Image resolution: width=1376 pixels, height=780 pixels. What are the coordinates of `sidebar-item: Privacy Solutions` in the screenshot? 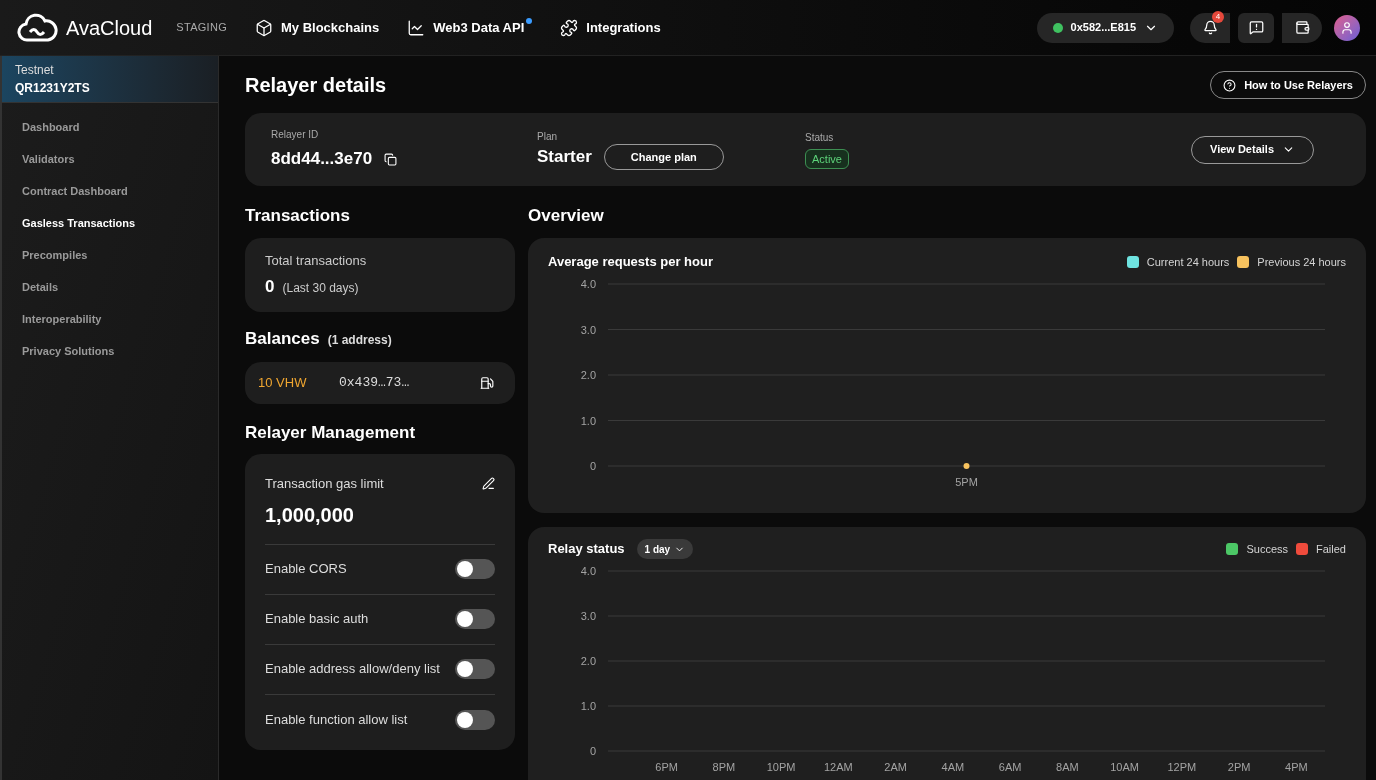 It's located at (110, 351).